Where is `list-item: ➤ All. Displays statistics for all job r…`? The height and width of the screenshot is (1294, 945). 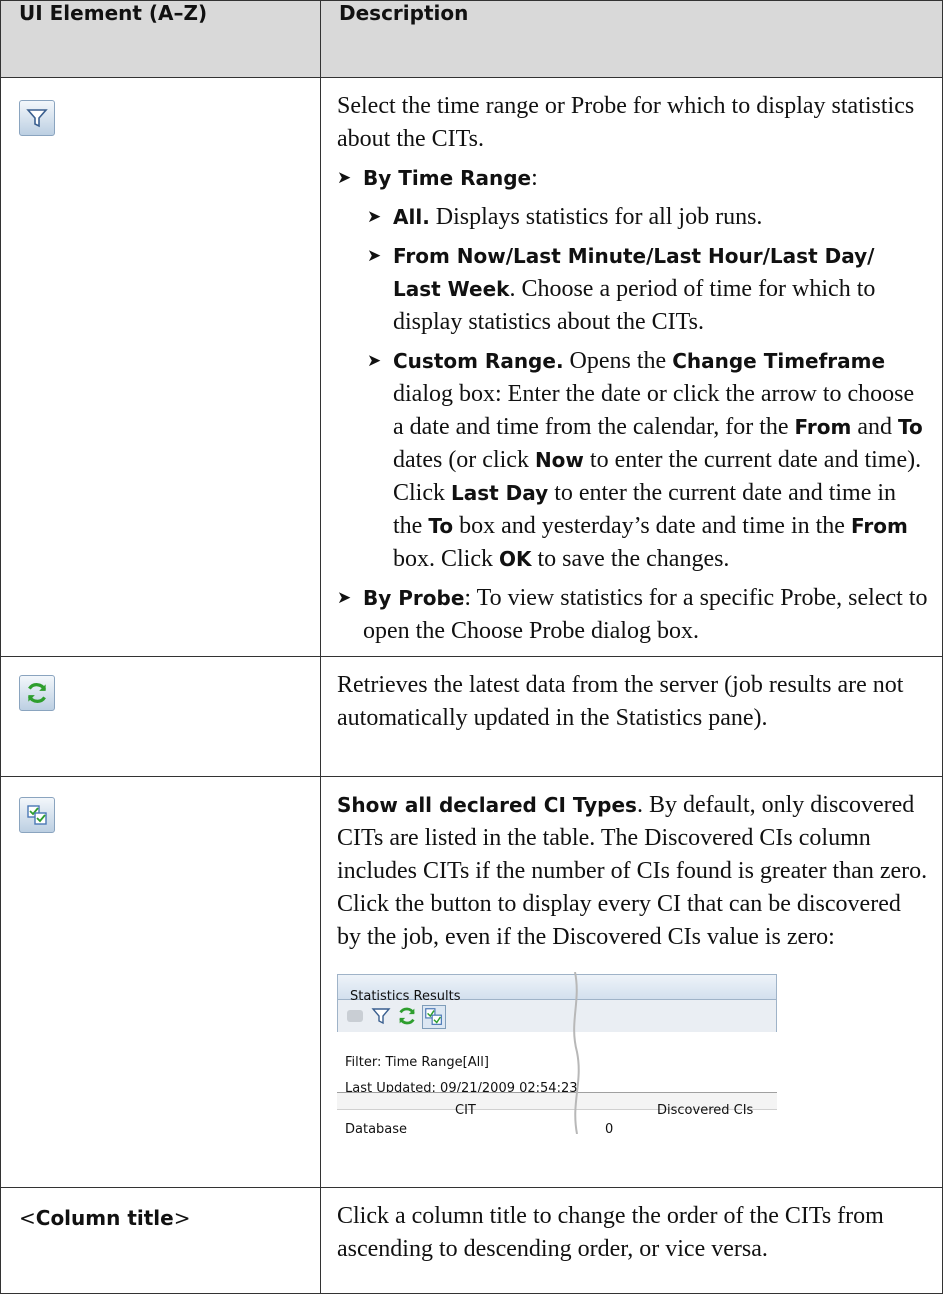
list-item: ➤ All. Displays statistics for all job r… is located at coordinates (632, 217).